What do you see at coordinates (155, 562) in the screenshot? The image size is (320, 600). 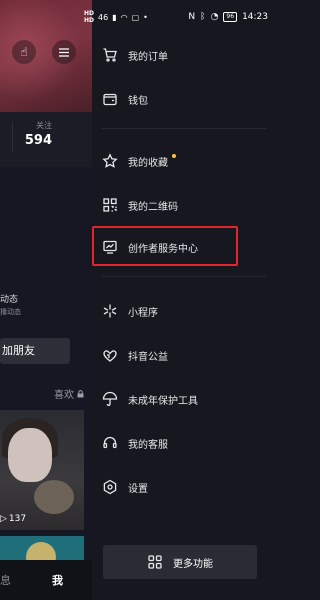 I see `grid-icon` at bounding box center [155, 562].